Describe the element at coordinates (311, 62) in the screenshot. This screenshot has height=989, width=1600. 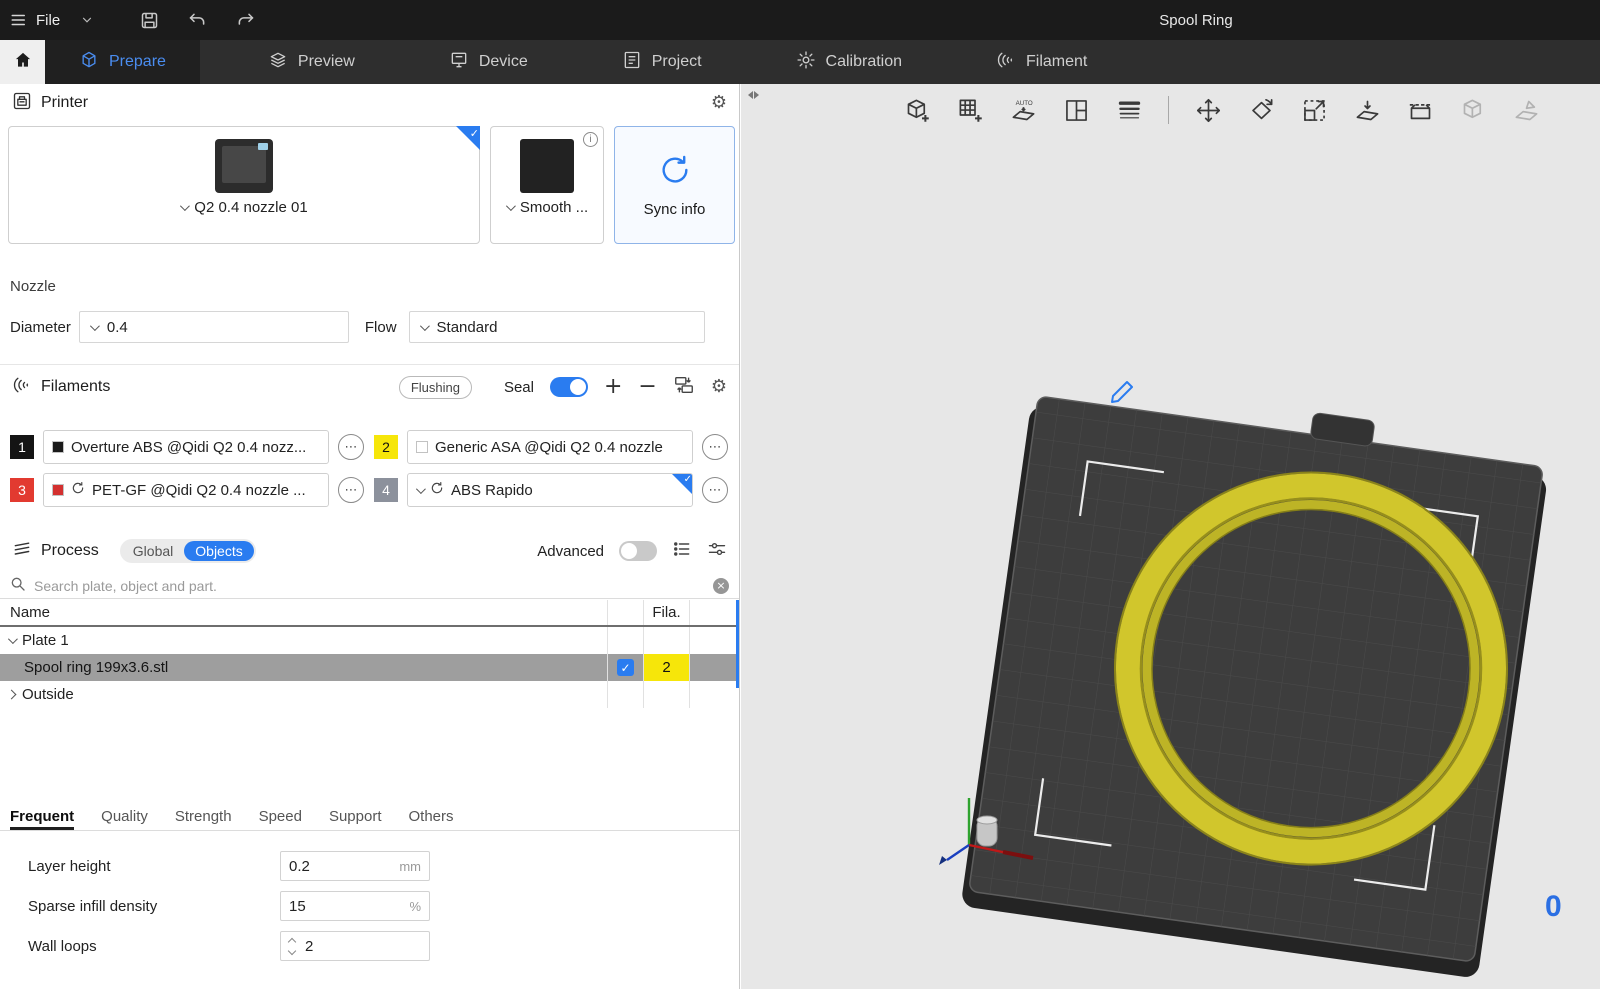
I see `tab-preview: Preview` at that location.